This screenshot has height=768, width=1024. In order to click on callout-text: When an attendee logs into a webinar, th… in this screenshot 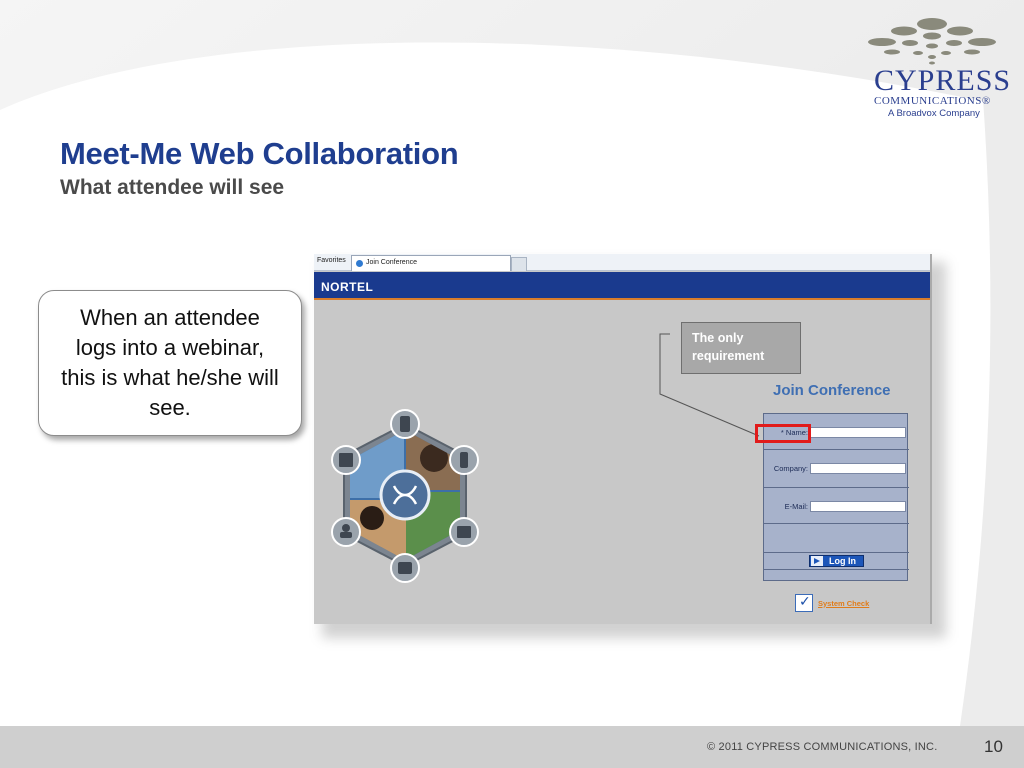, I will do `click(170, 362)`.